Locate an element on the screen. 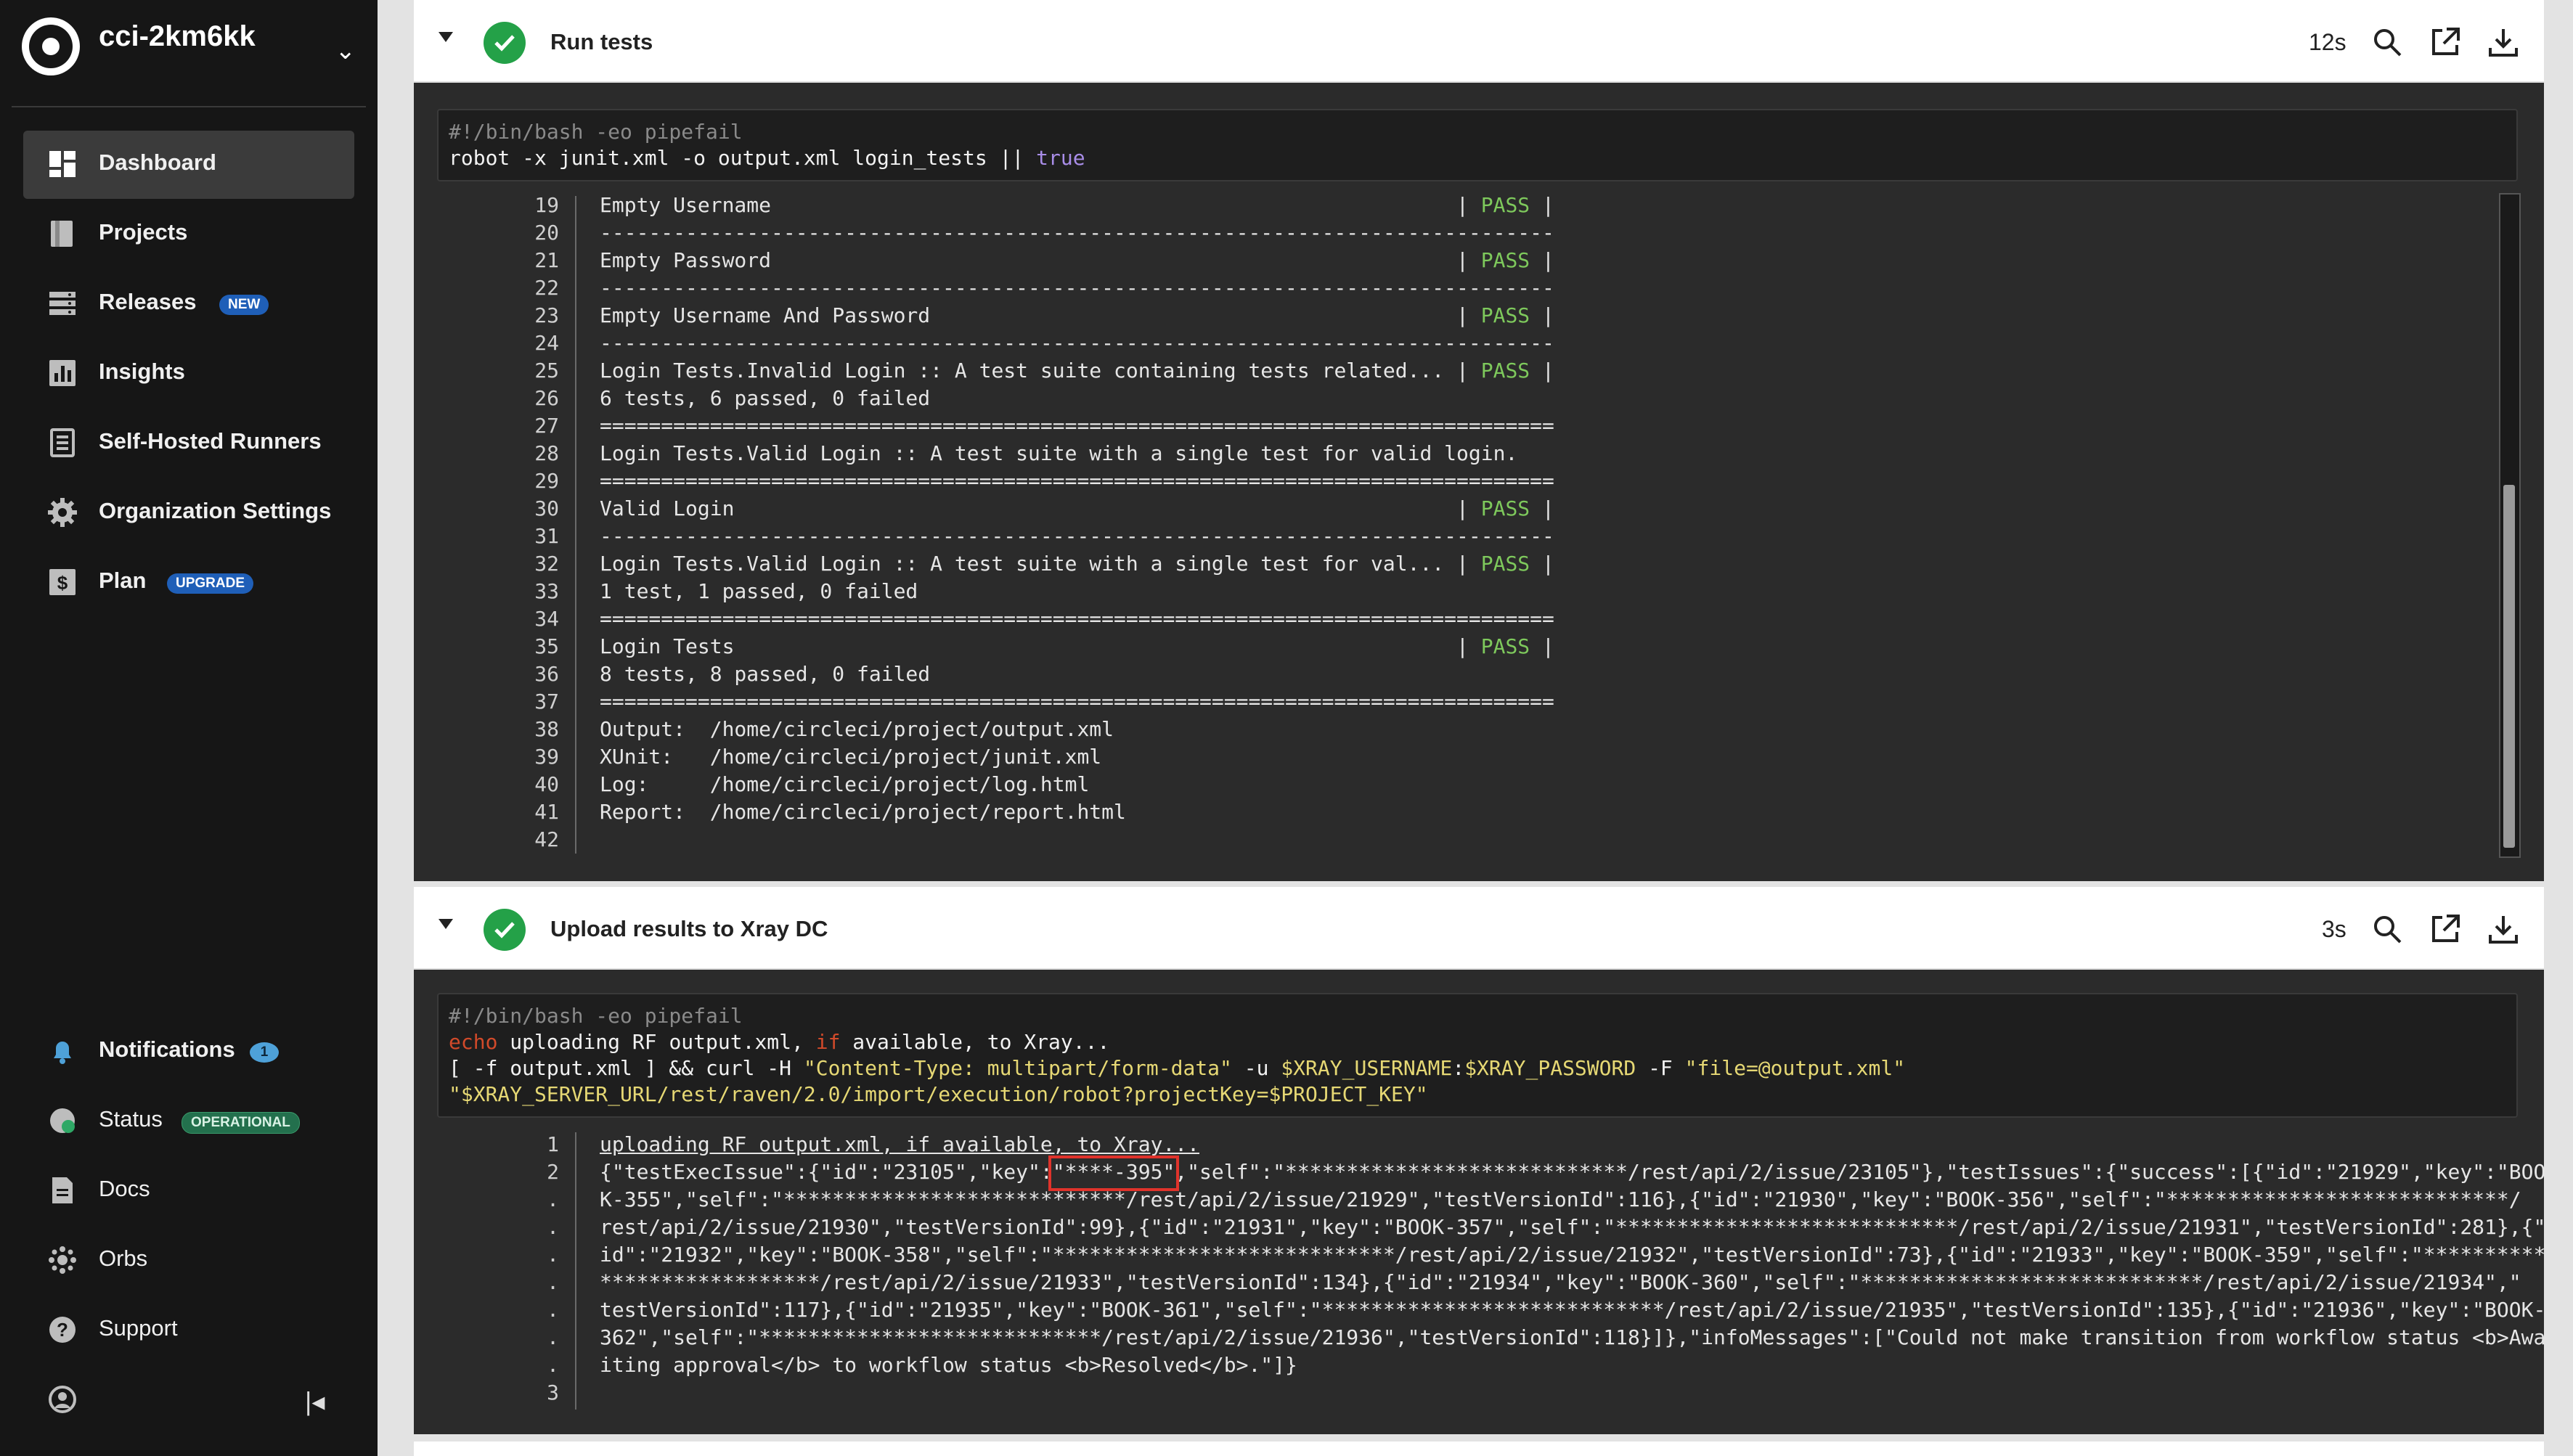  sidebar-item-organization-settings: Organization Settings is located at coordinates (188, 513).